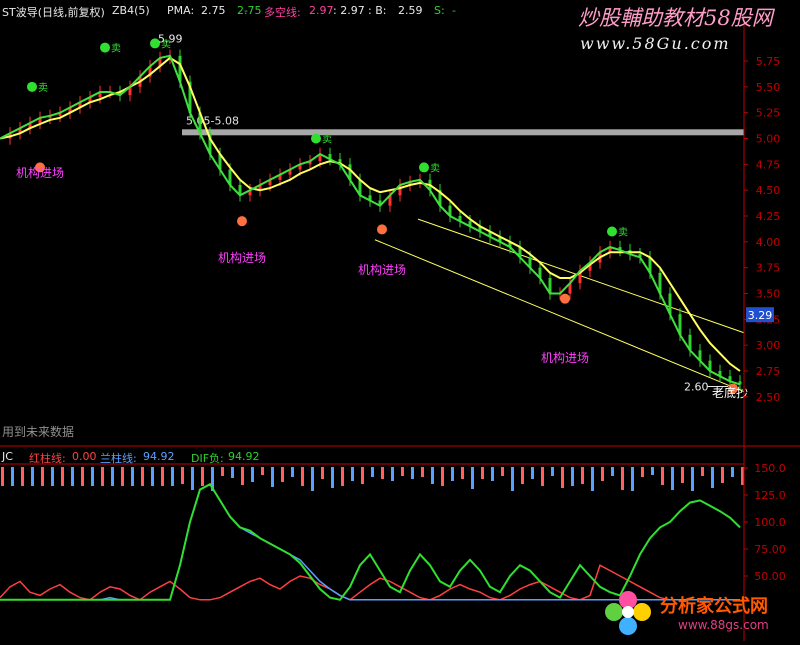  What do you see at coordinates (131, 10) in the screenshot?
I see `indicator-name: ZB4(5)` at bounding box center [131, 10].